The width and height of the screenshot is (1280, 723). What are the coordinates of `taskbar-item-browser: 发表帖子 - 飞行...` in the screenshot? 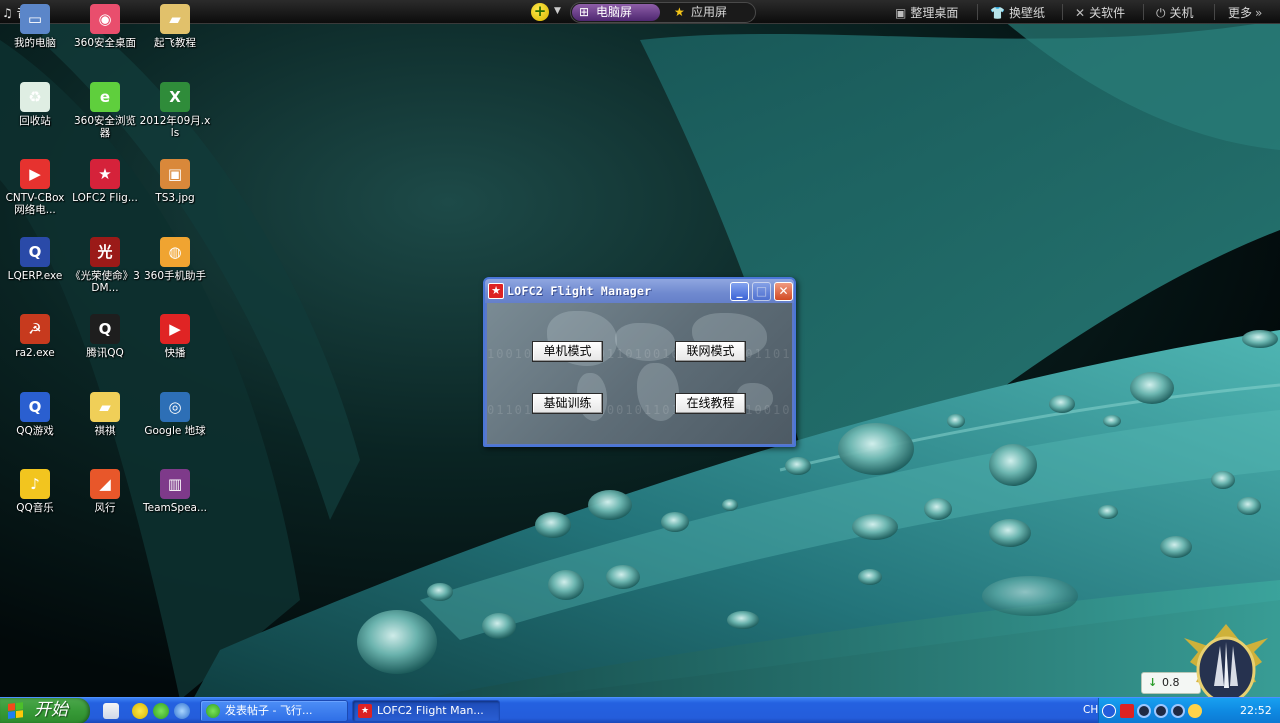 It's located at (274, 711).